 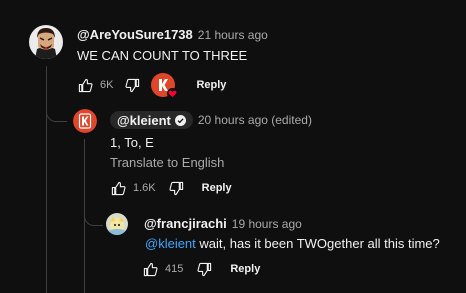 What do you see at coordinates (174, 269) in the screenshot?
I see `like-count: 415` at bounding box center [174, 269].